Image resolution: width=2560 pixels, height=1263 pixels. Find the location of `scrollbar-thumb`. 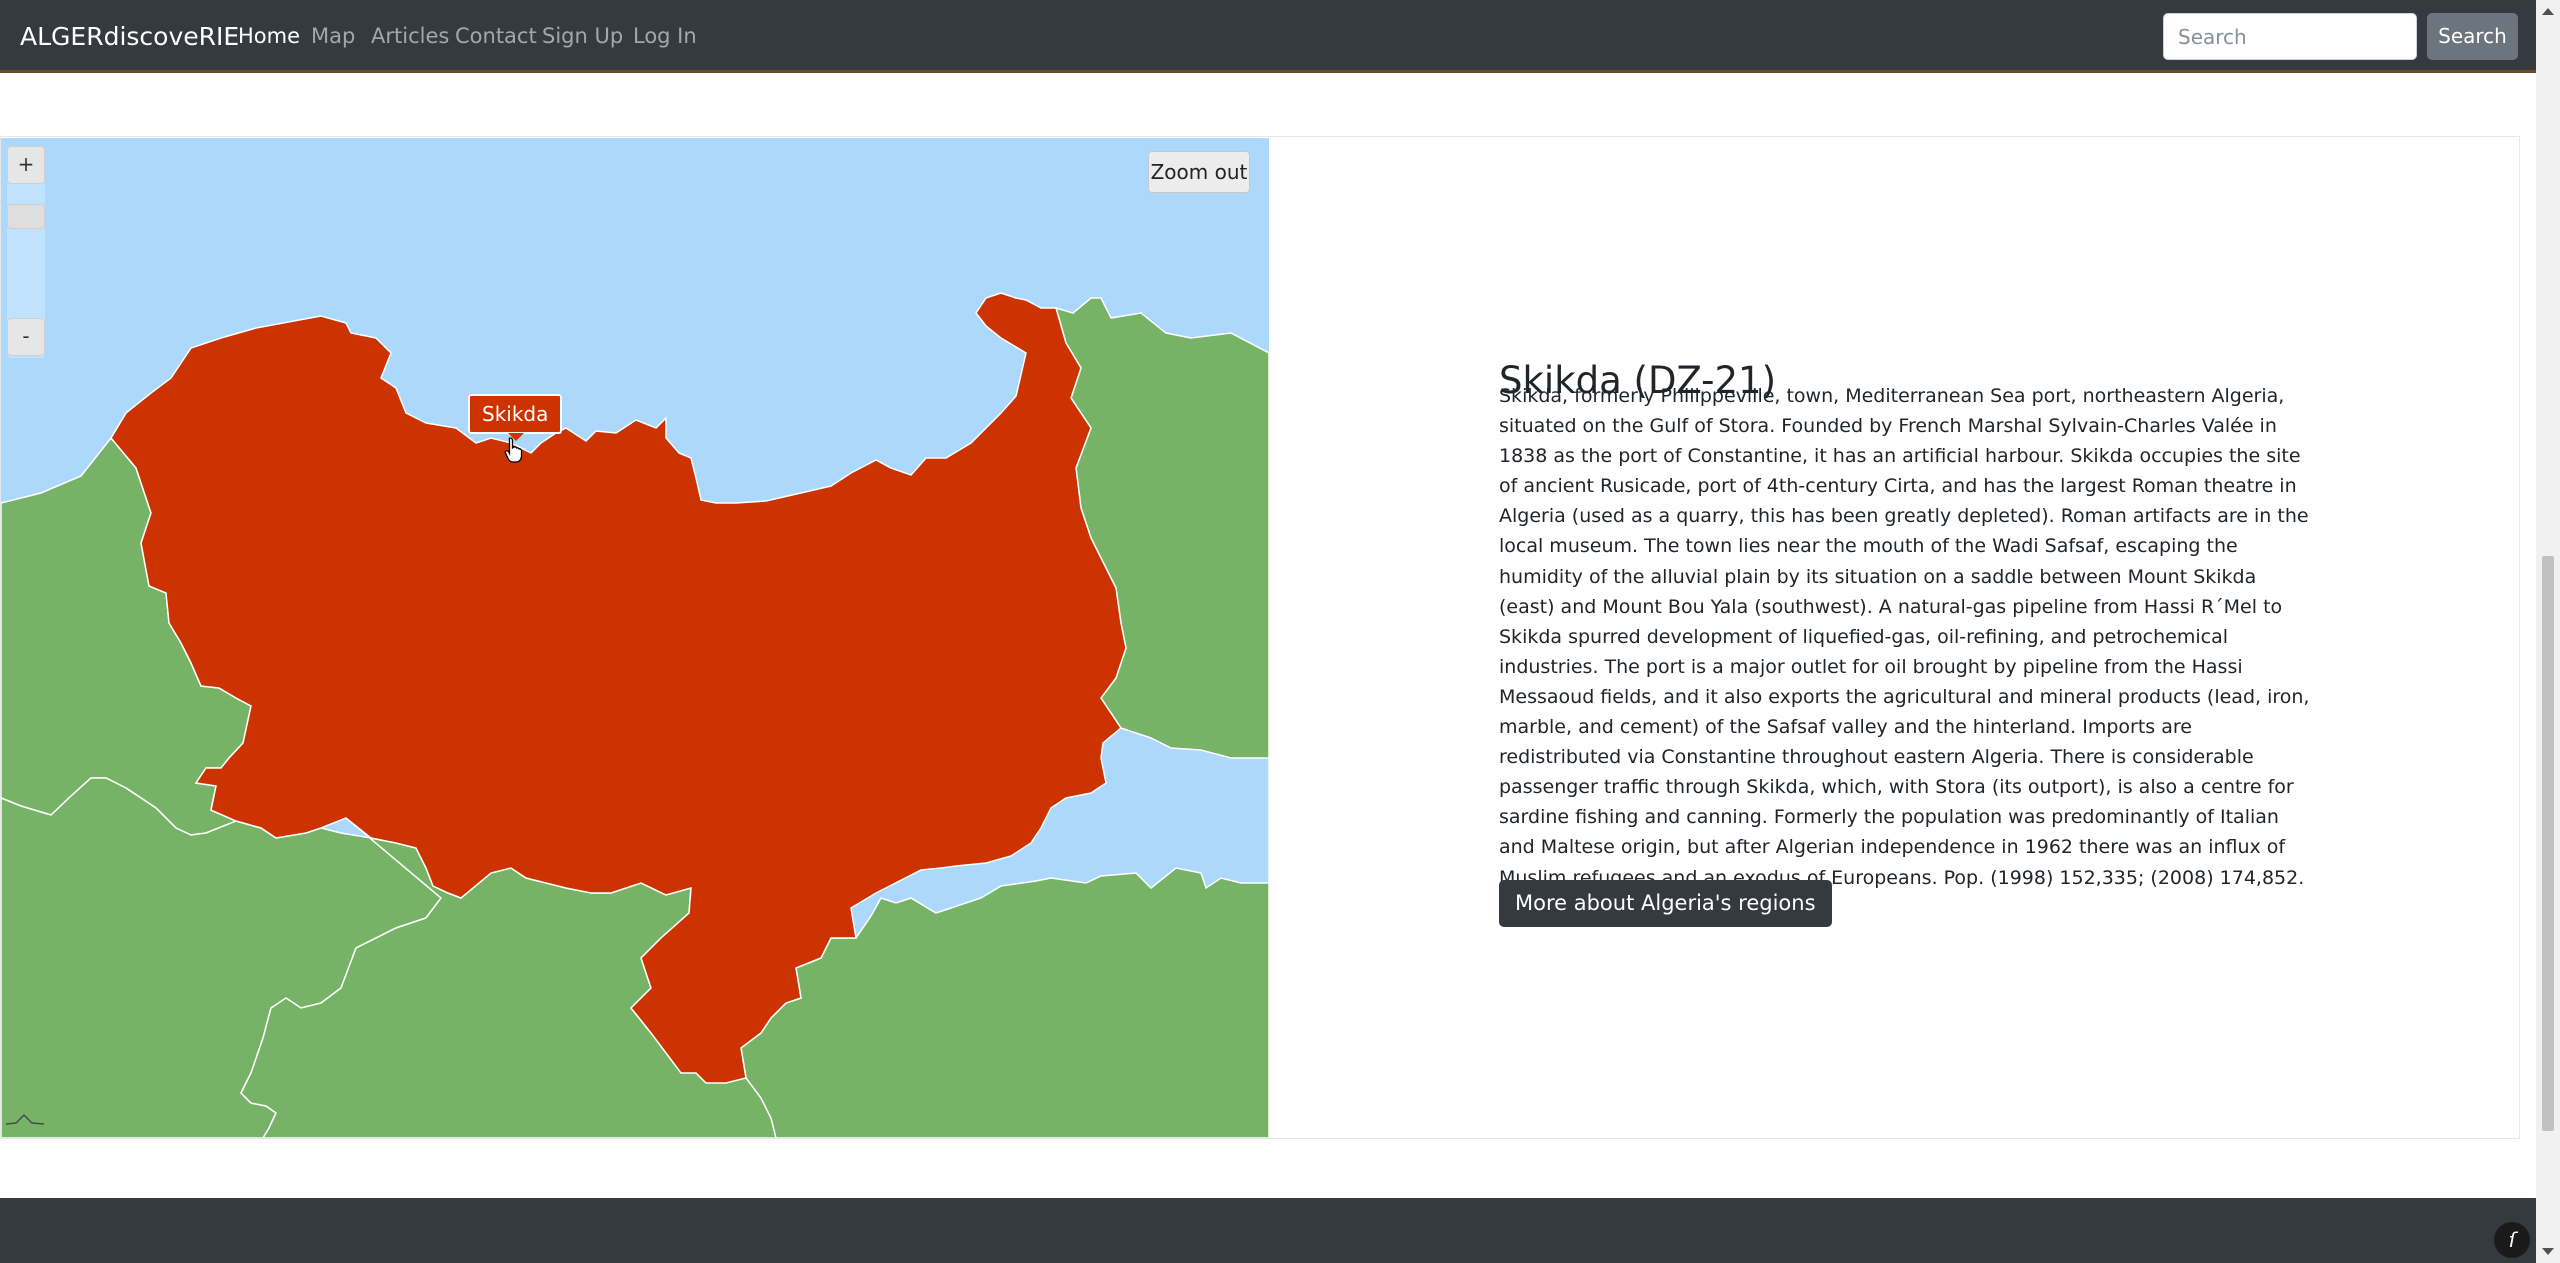

scrollbar-thumb is located at coordinates (2548, 843).